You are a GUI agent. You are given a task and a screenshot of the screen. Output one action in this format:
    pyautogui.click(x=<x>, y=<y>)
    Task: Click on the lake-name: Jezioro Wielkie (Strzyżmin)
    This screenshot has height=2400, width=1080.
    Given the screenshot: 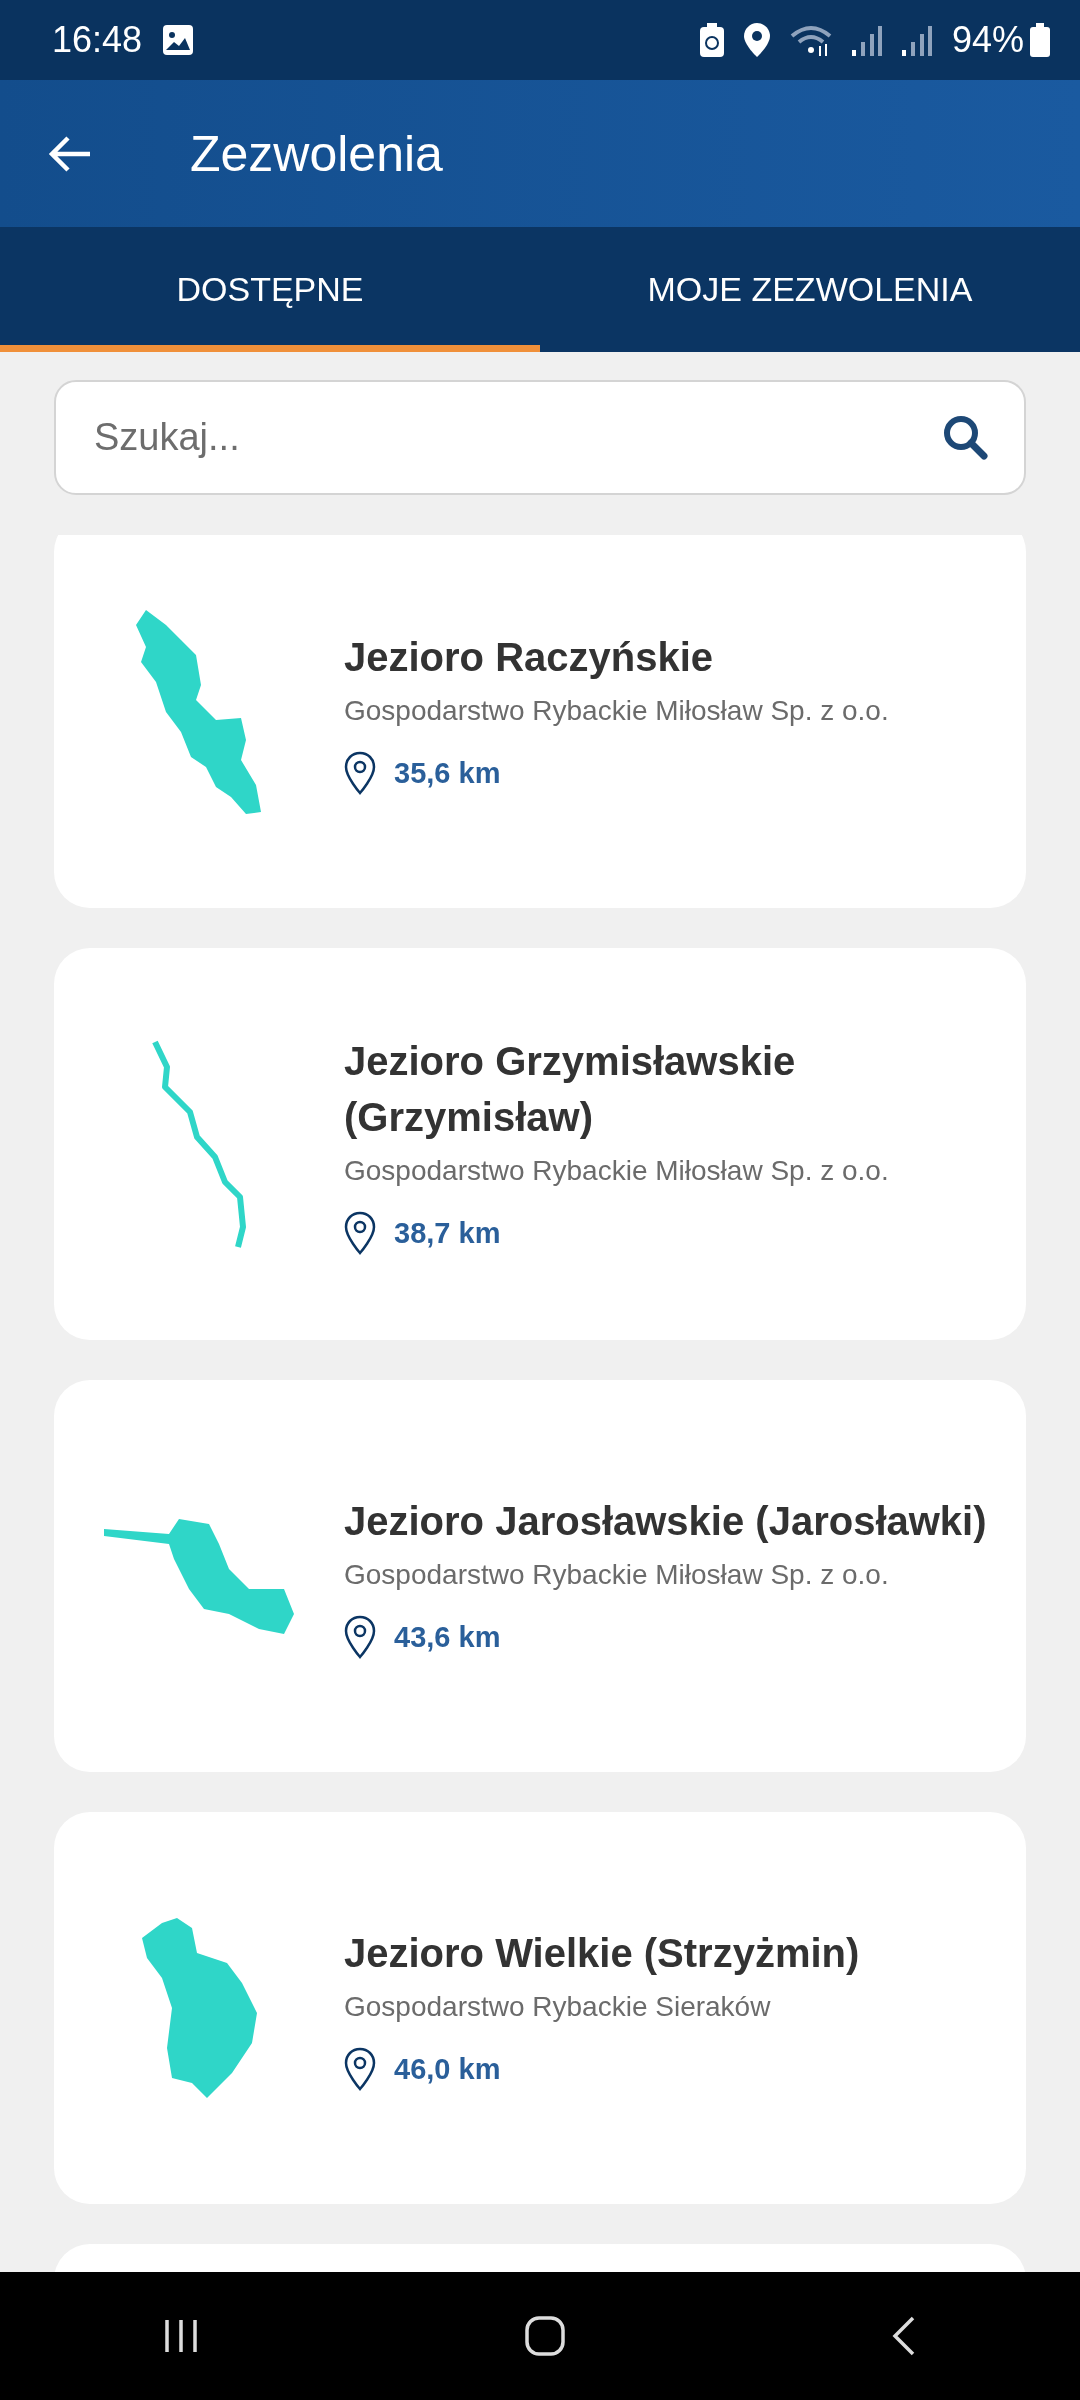 What is the action you would take?
    pyautogui.click(x=602, y=1953)
    